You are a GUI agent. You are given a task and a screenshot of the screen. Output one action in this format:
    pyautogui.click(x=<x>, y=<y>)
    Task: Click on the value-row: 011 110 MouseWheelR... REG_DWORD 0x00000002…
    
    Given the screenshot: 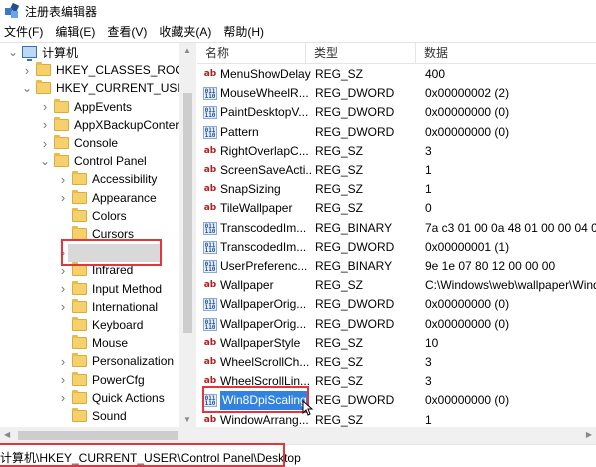 What is the action you would take?
    pyautogui.click(x=396, y=93)
    